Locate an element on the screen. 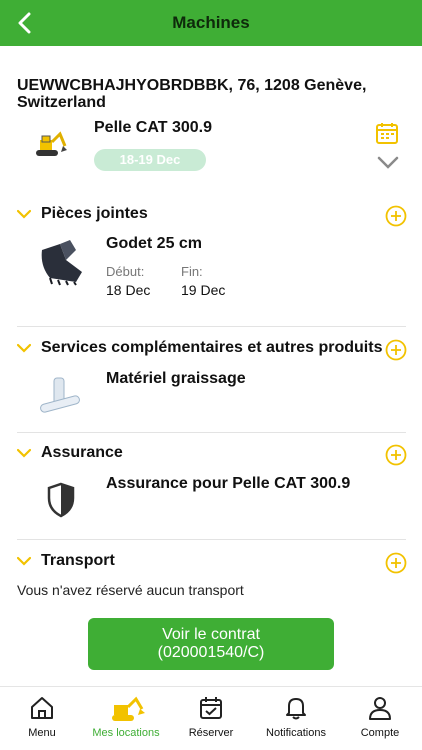 The image size is (422, 750). nav-menu: Menu is located at coordinates (42, 718).